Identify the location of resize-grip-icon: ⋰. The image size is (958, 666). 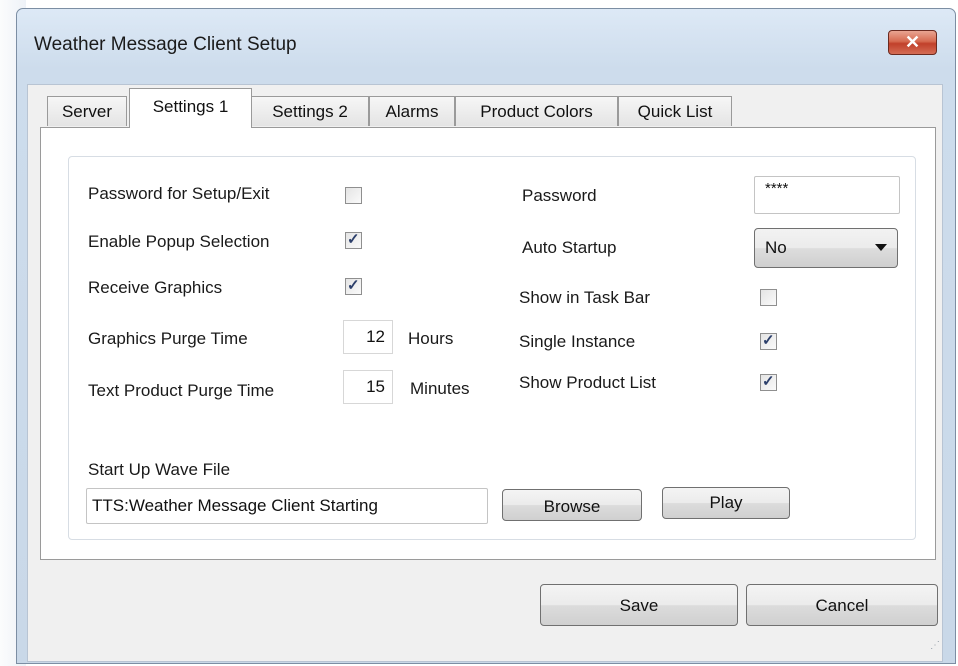
(935, 645).